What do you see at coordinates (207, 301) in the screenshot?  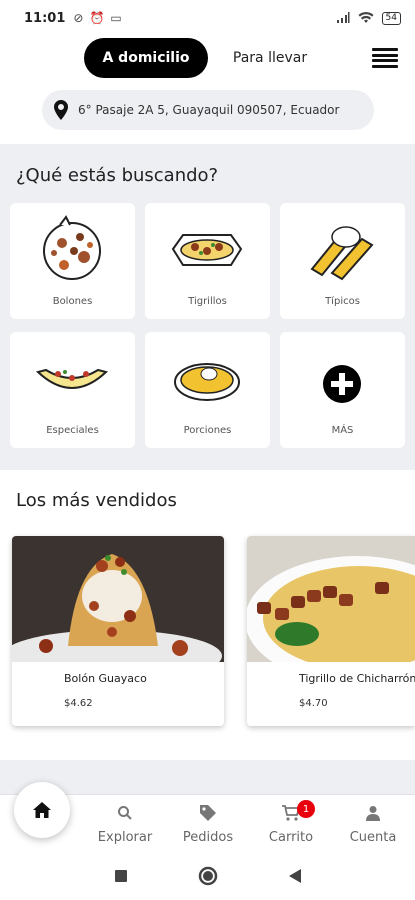 I see `category-label: Tigrillos` at bounding box center [207, 301].